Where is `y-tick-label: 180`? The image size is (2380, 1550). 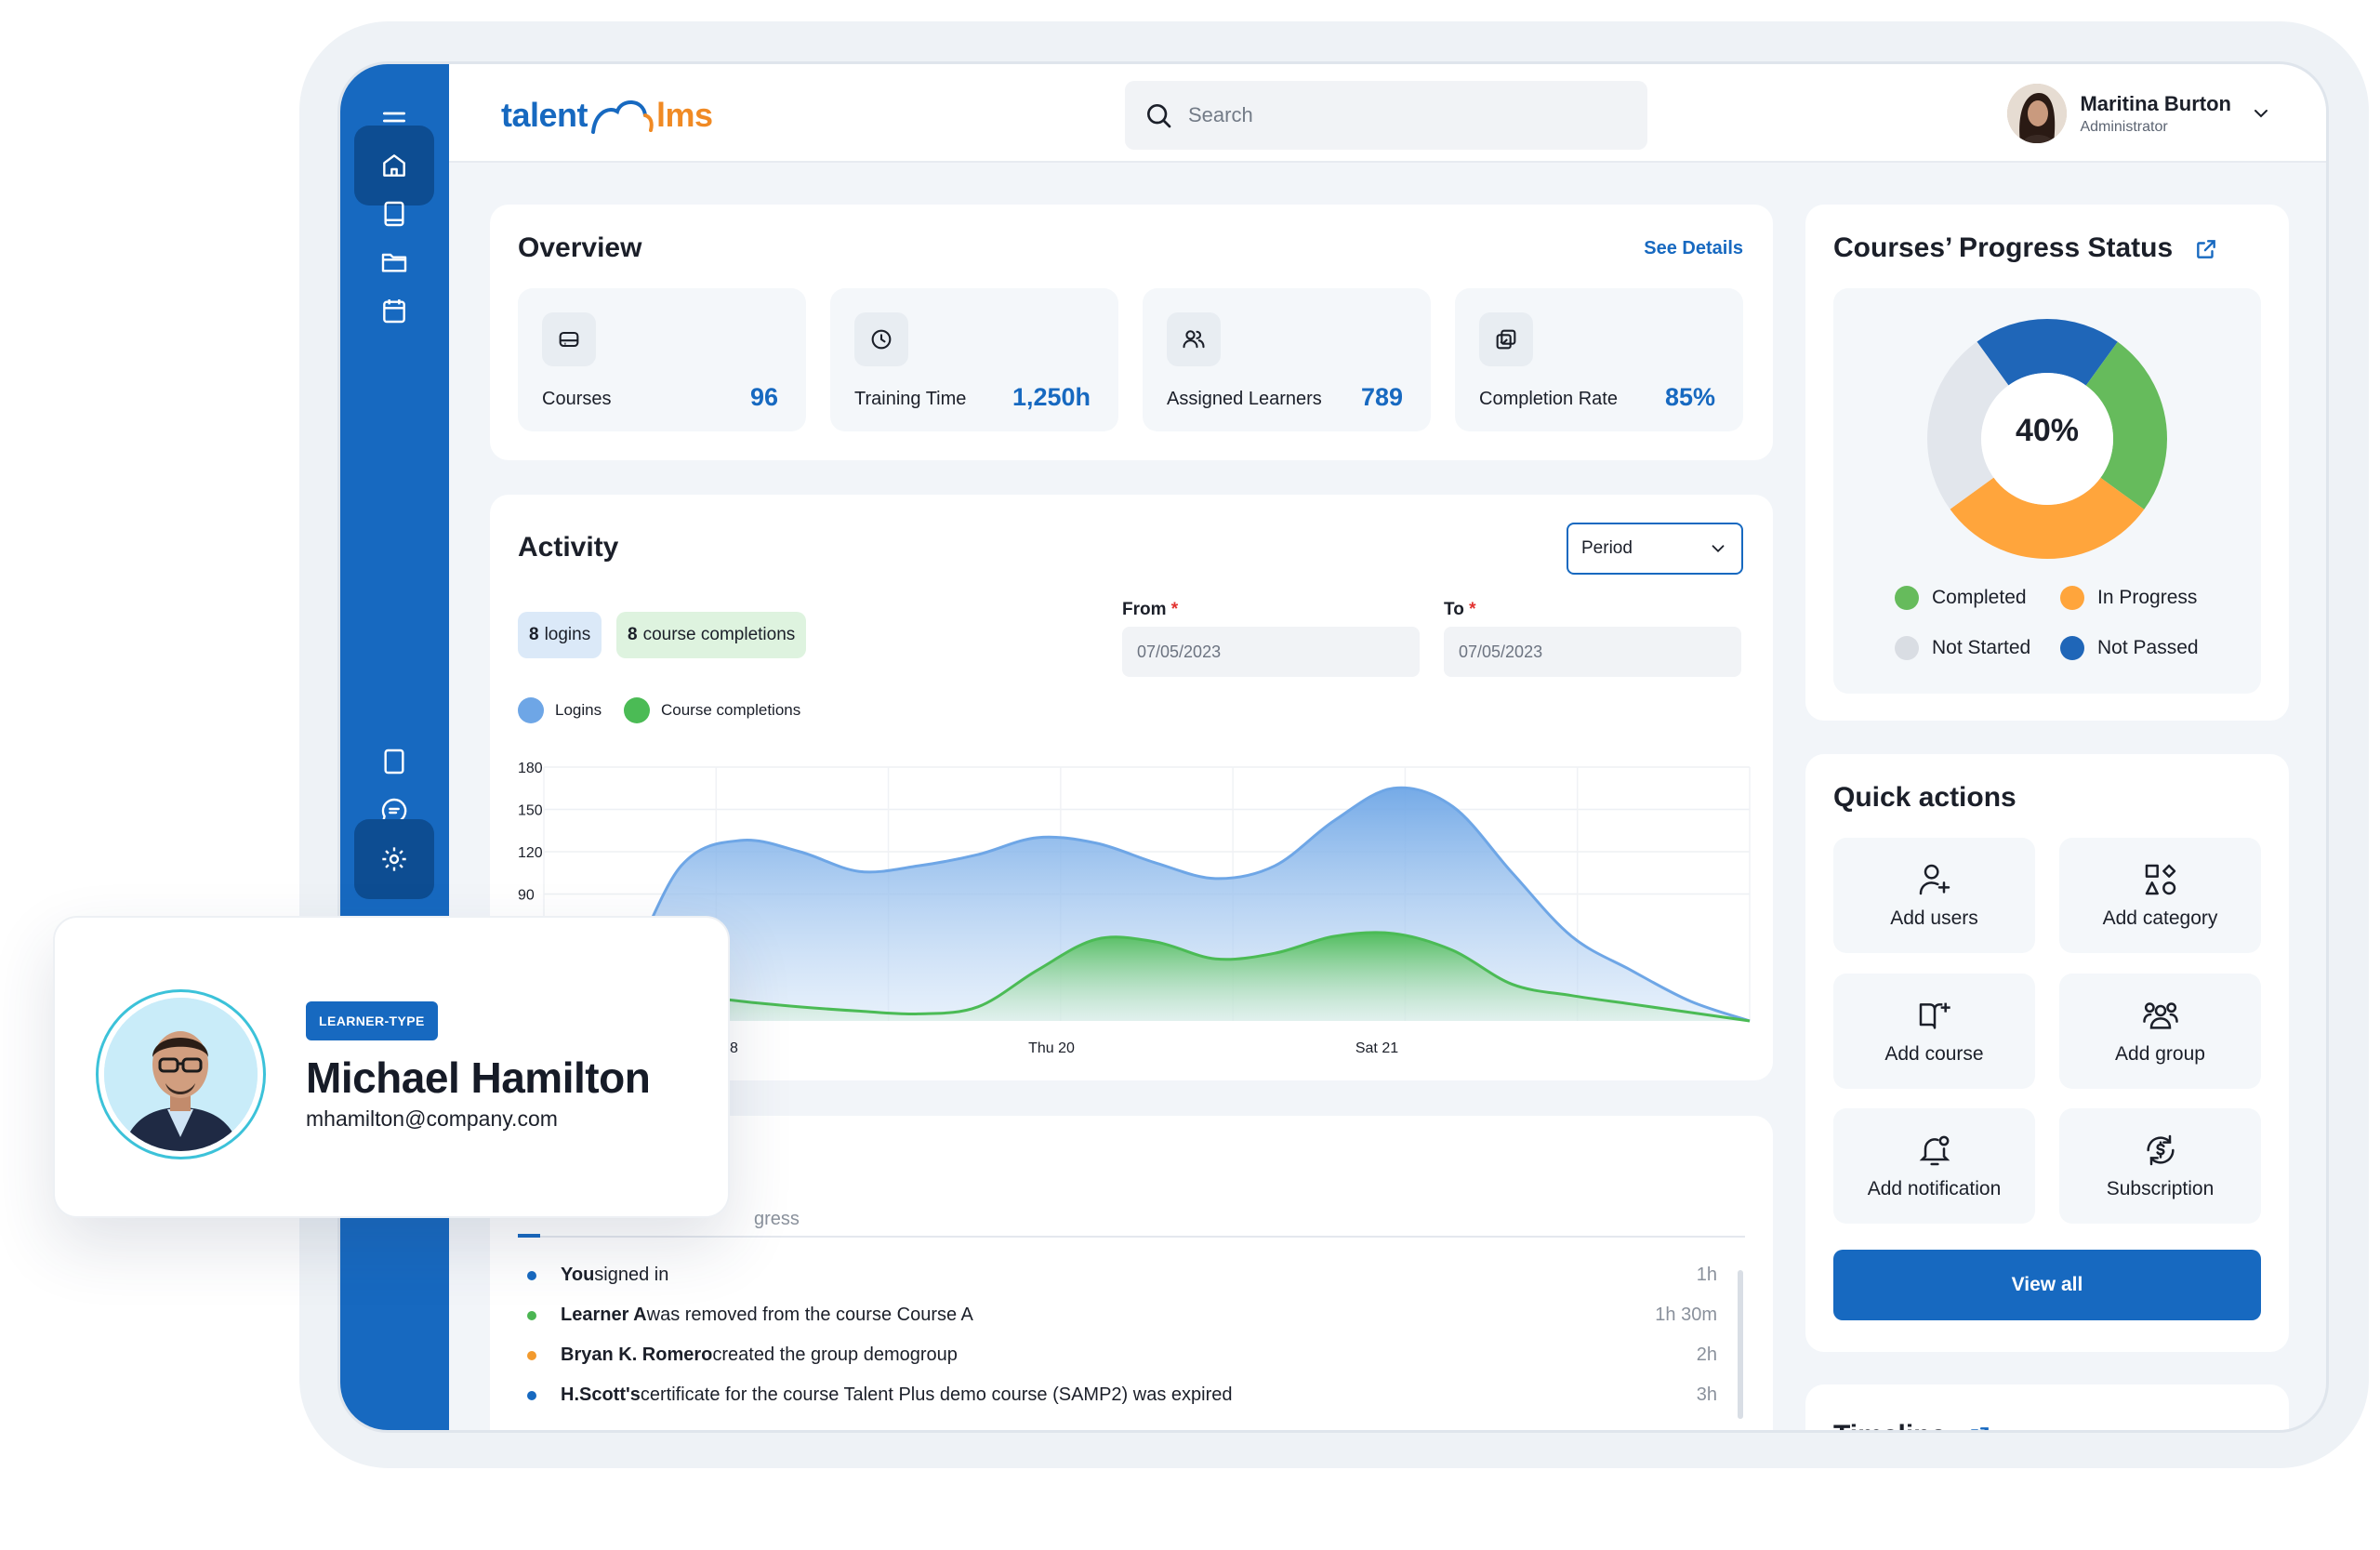 y-tick-label: 180 is located at coordinates (530, 768).